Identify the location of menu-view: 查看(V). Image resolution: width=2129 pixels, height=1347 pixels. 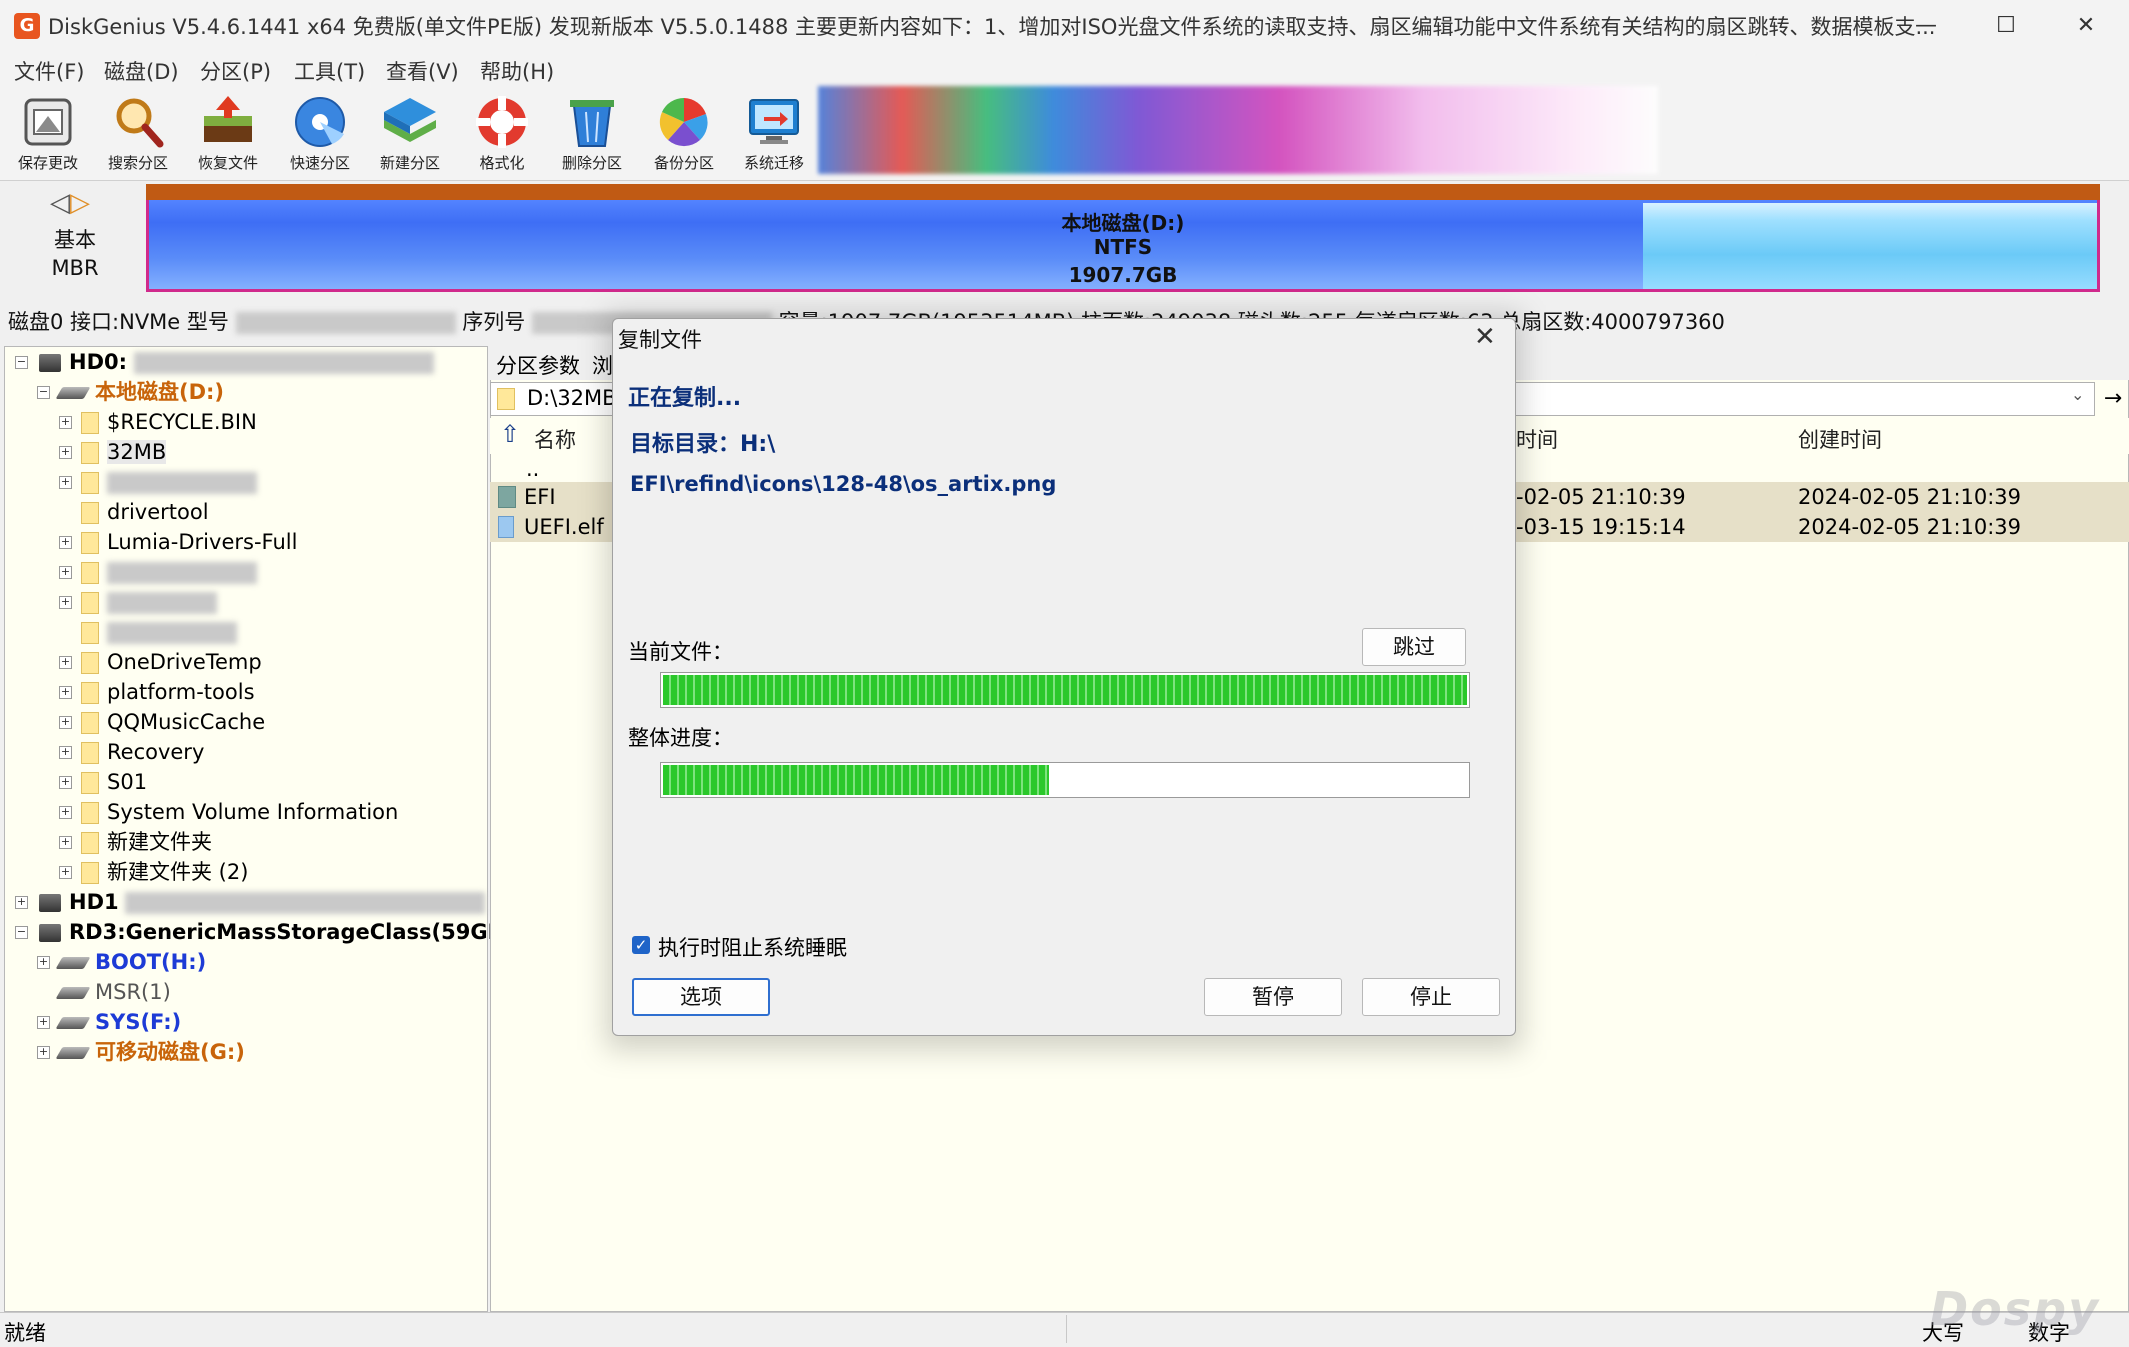
(422, 71).